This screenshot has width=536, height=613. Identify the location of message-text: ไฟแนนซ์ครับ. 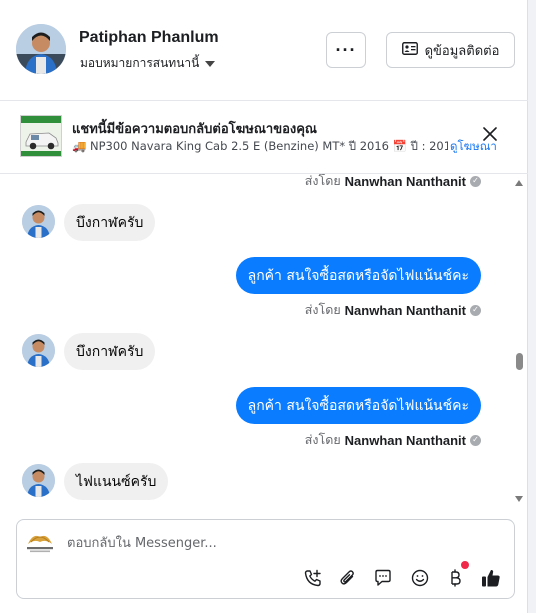
(116, 481).